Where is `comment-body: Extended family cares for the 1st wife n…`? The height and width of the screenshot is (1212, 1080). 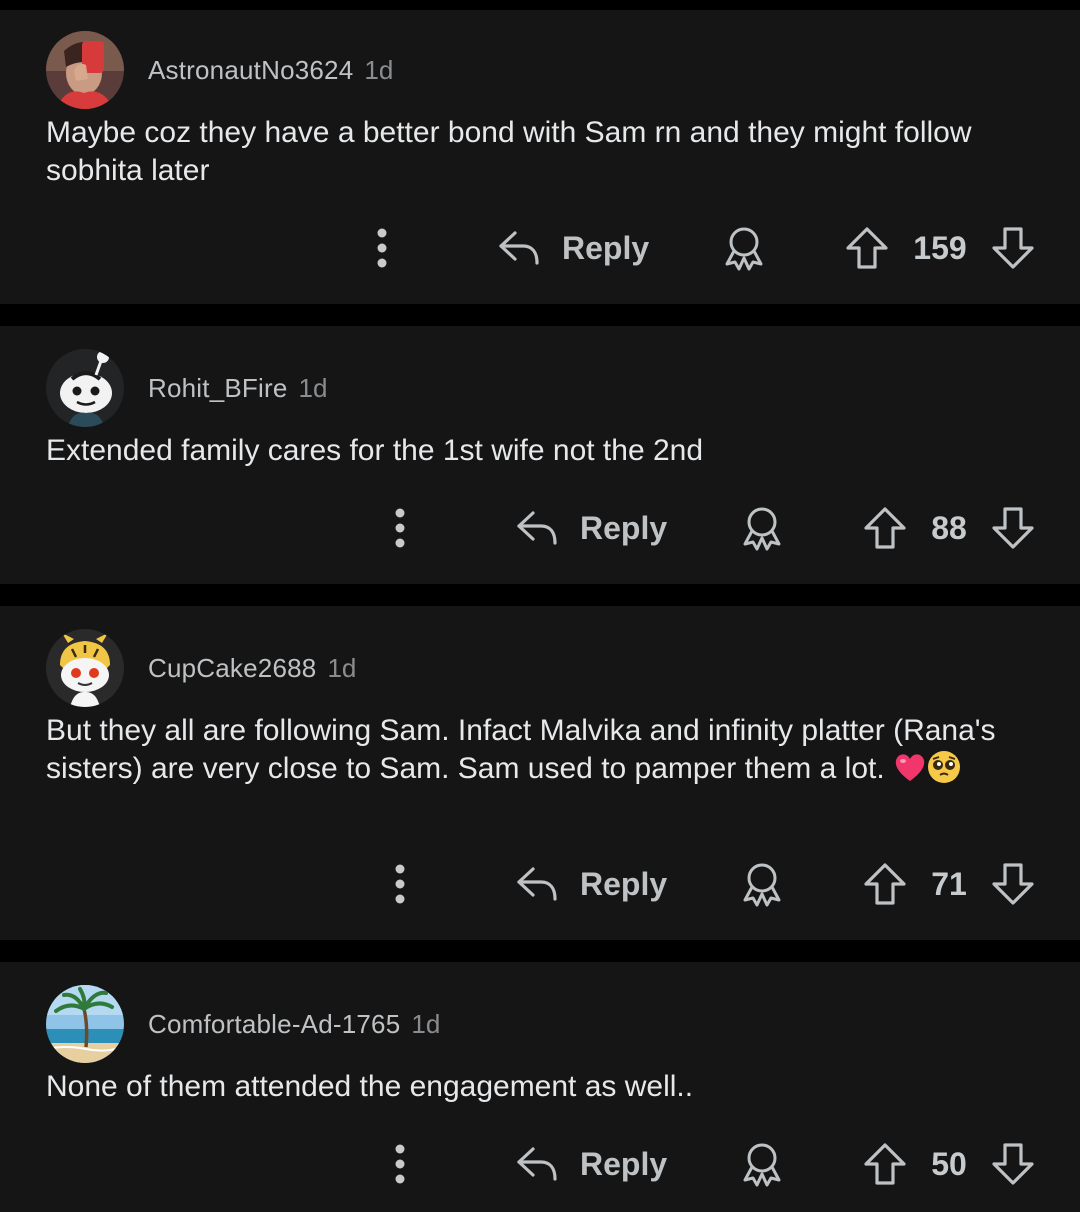 comment-body: Extended family cares for the 1st wife n… is located at coordinates (375, 450).